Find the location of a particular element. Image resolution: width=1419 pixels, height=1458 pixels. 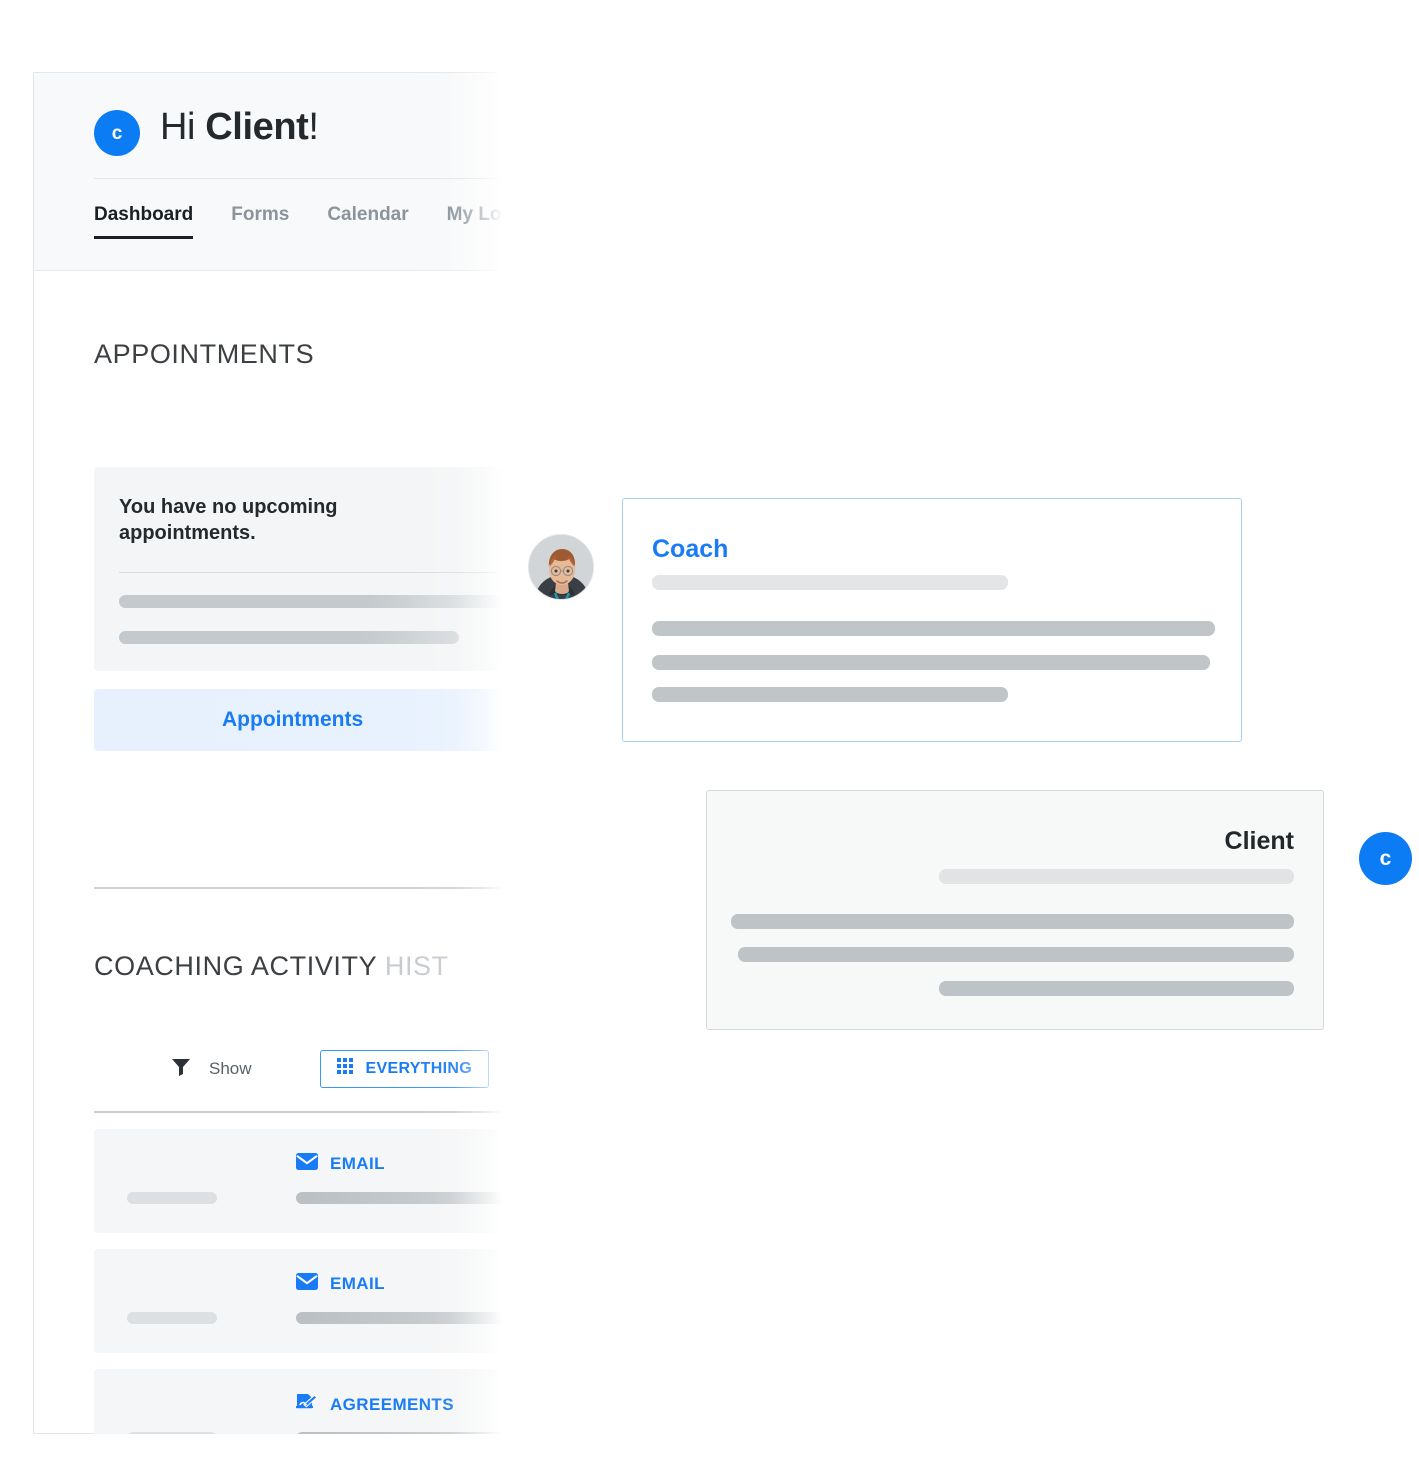

client-message-card: Client is located at coordinates (1015, 910).